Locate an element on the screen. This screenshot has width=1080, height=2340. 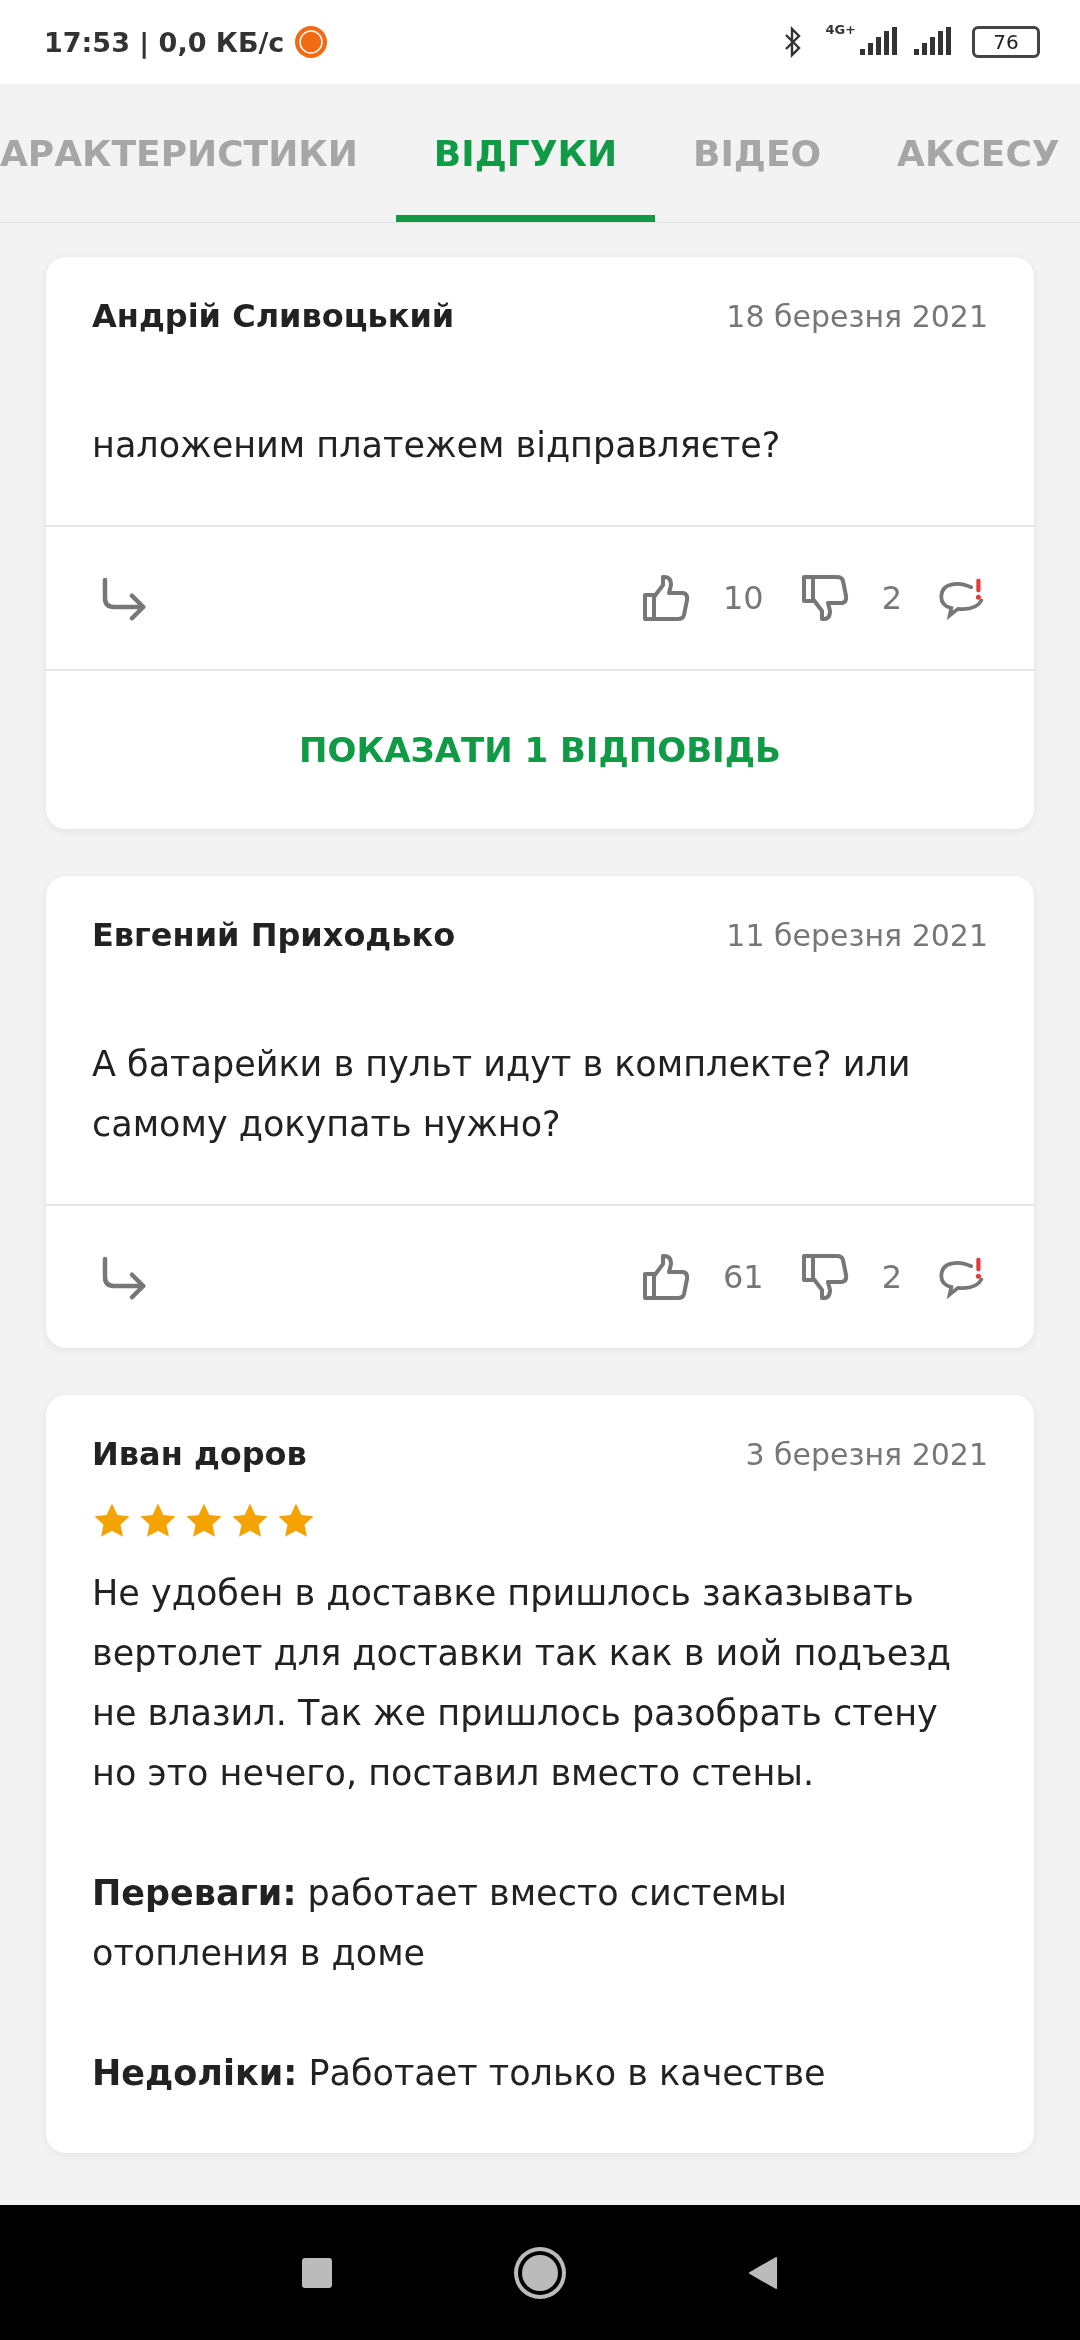
review-text: А батарейки в пульт идут в комплекте? или самому докупать нужно? is located at coordinates (502, 1094).